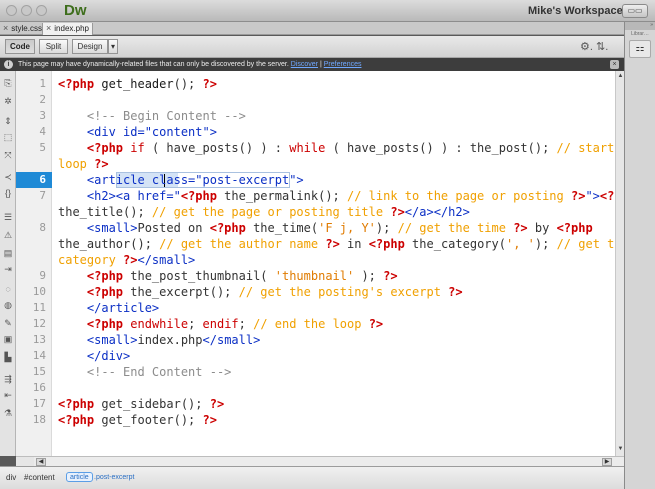 This screenshot has height=489, width=655. What do you see at coordinates (8, 269) in the screenshot?
I see `auto-indent-icon: ⇥` at bounding box center [8, 269].